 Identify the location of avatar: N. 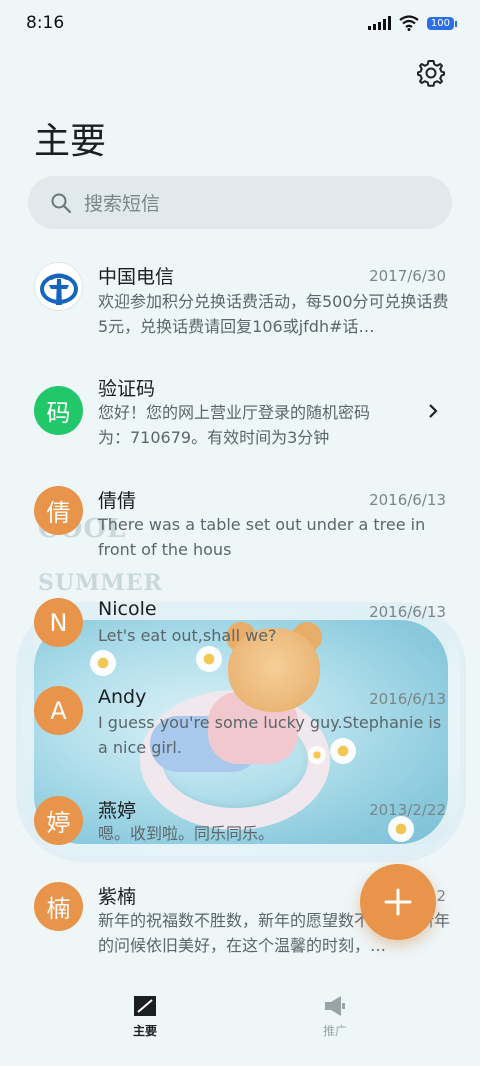
(58, 622).